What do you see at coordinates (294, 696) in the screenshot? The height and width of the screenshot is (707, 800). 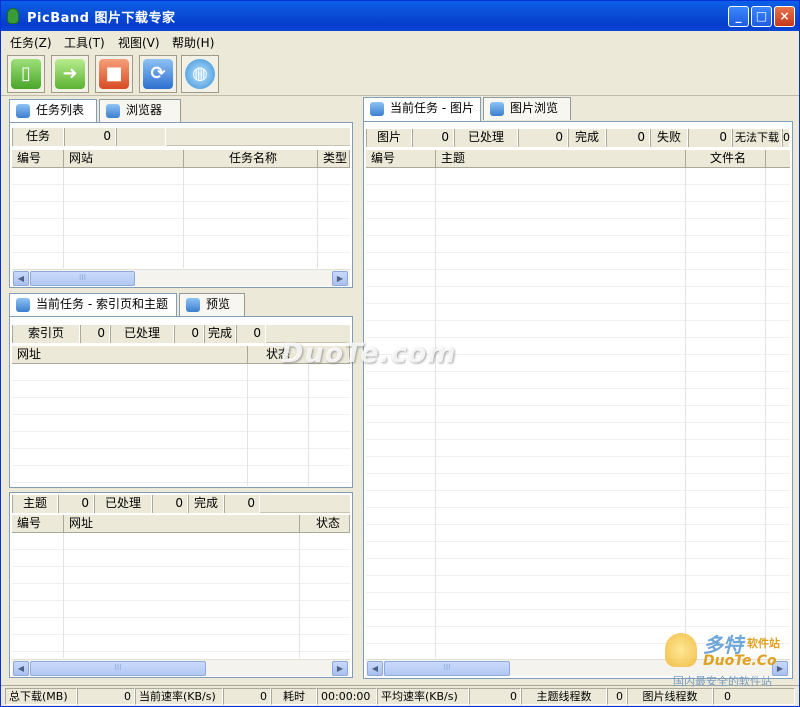 I see `elapsed-label: 耗时` at bounding box center [294, 696].